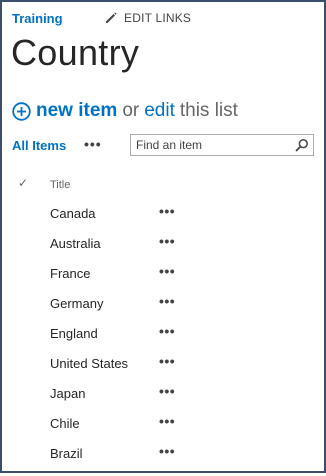  Describe the element at coordinates (163, 309) in the screenshot. I see `list-item: Germany •••` at that location.